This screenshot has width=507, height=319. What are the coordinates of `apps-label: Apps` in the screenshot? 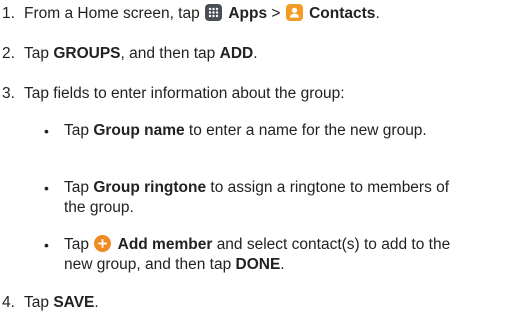 It's located at (248, 13).